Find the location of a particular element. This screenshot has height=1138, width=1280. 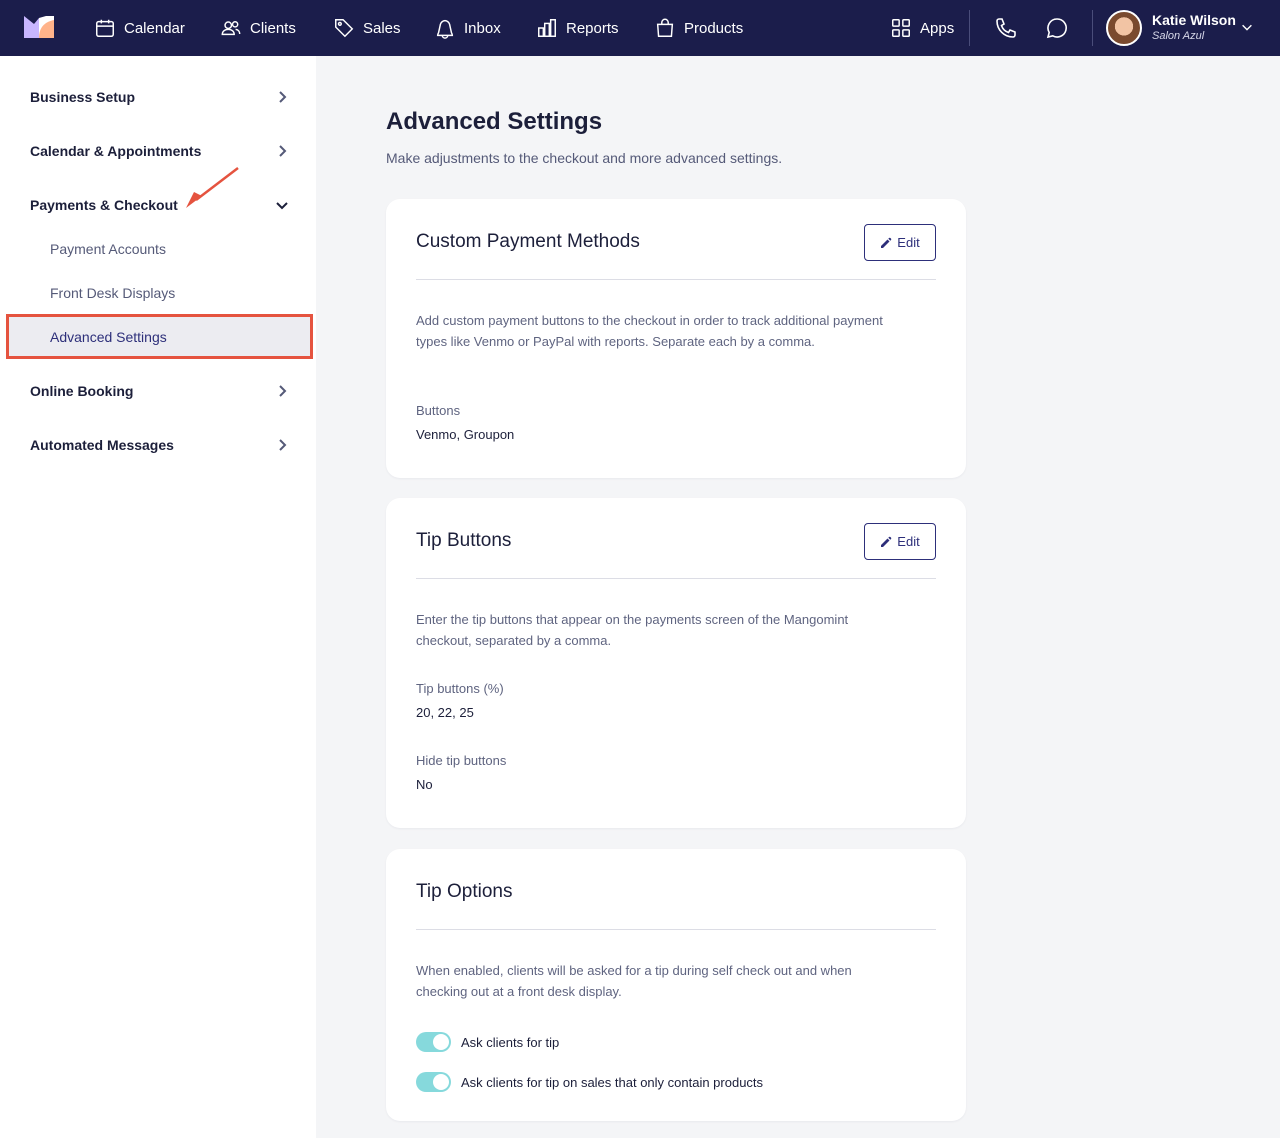

nav-clients: Clients is located at coordinates (258, 28).